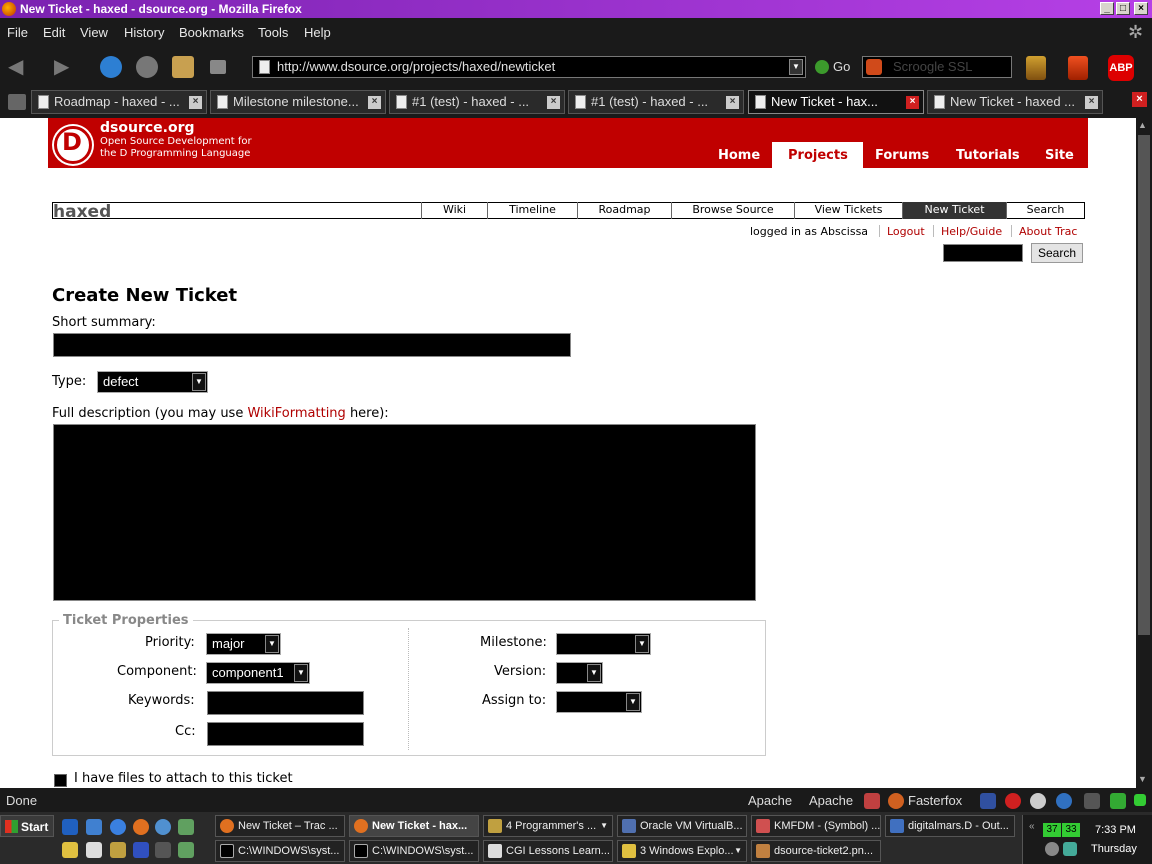  Describe the element at coordinates (1142, 125) in the screenshot. I see `scroll-up-icon: ▲` at that location.